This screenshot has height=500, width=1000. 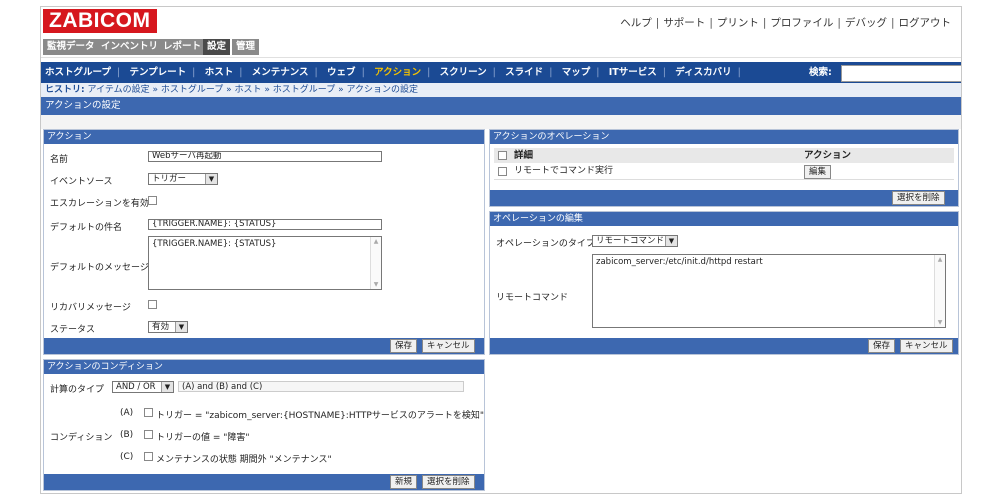 I want to click on condition-id: (B), so click(x=127, y=435).